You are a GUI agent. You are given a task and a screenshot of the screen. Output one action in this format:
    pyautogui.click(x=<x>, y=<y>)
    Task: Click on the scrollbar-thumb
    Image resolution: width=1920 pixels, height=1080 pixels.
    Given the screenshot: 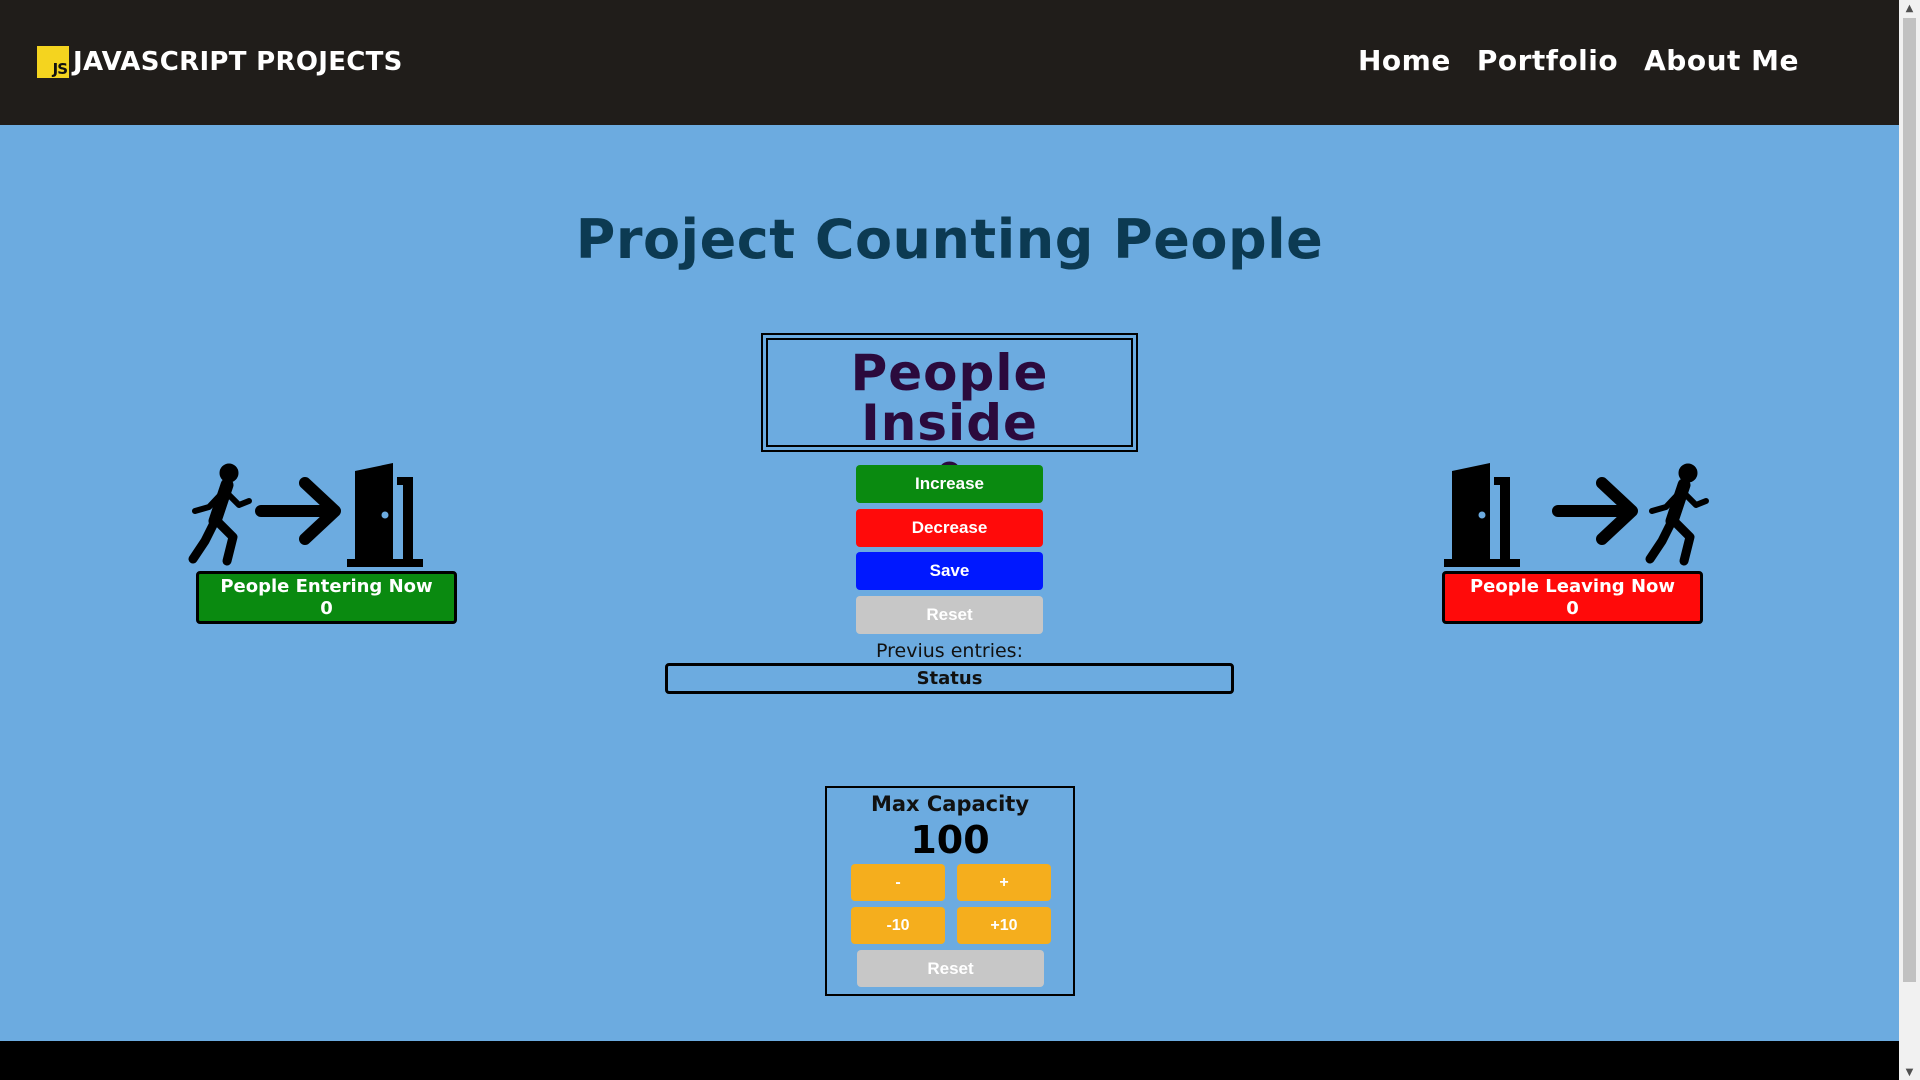 What is the action you would take?
    pyautogui.click(x=1909, y=500)
    